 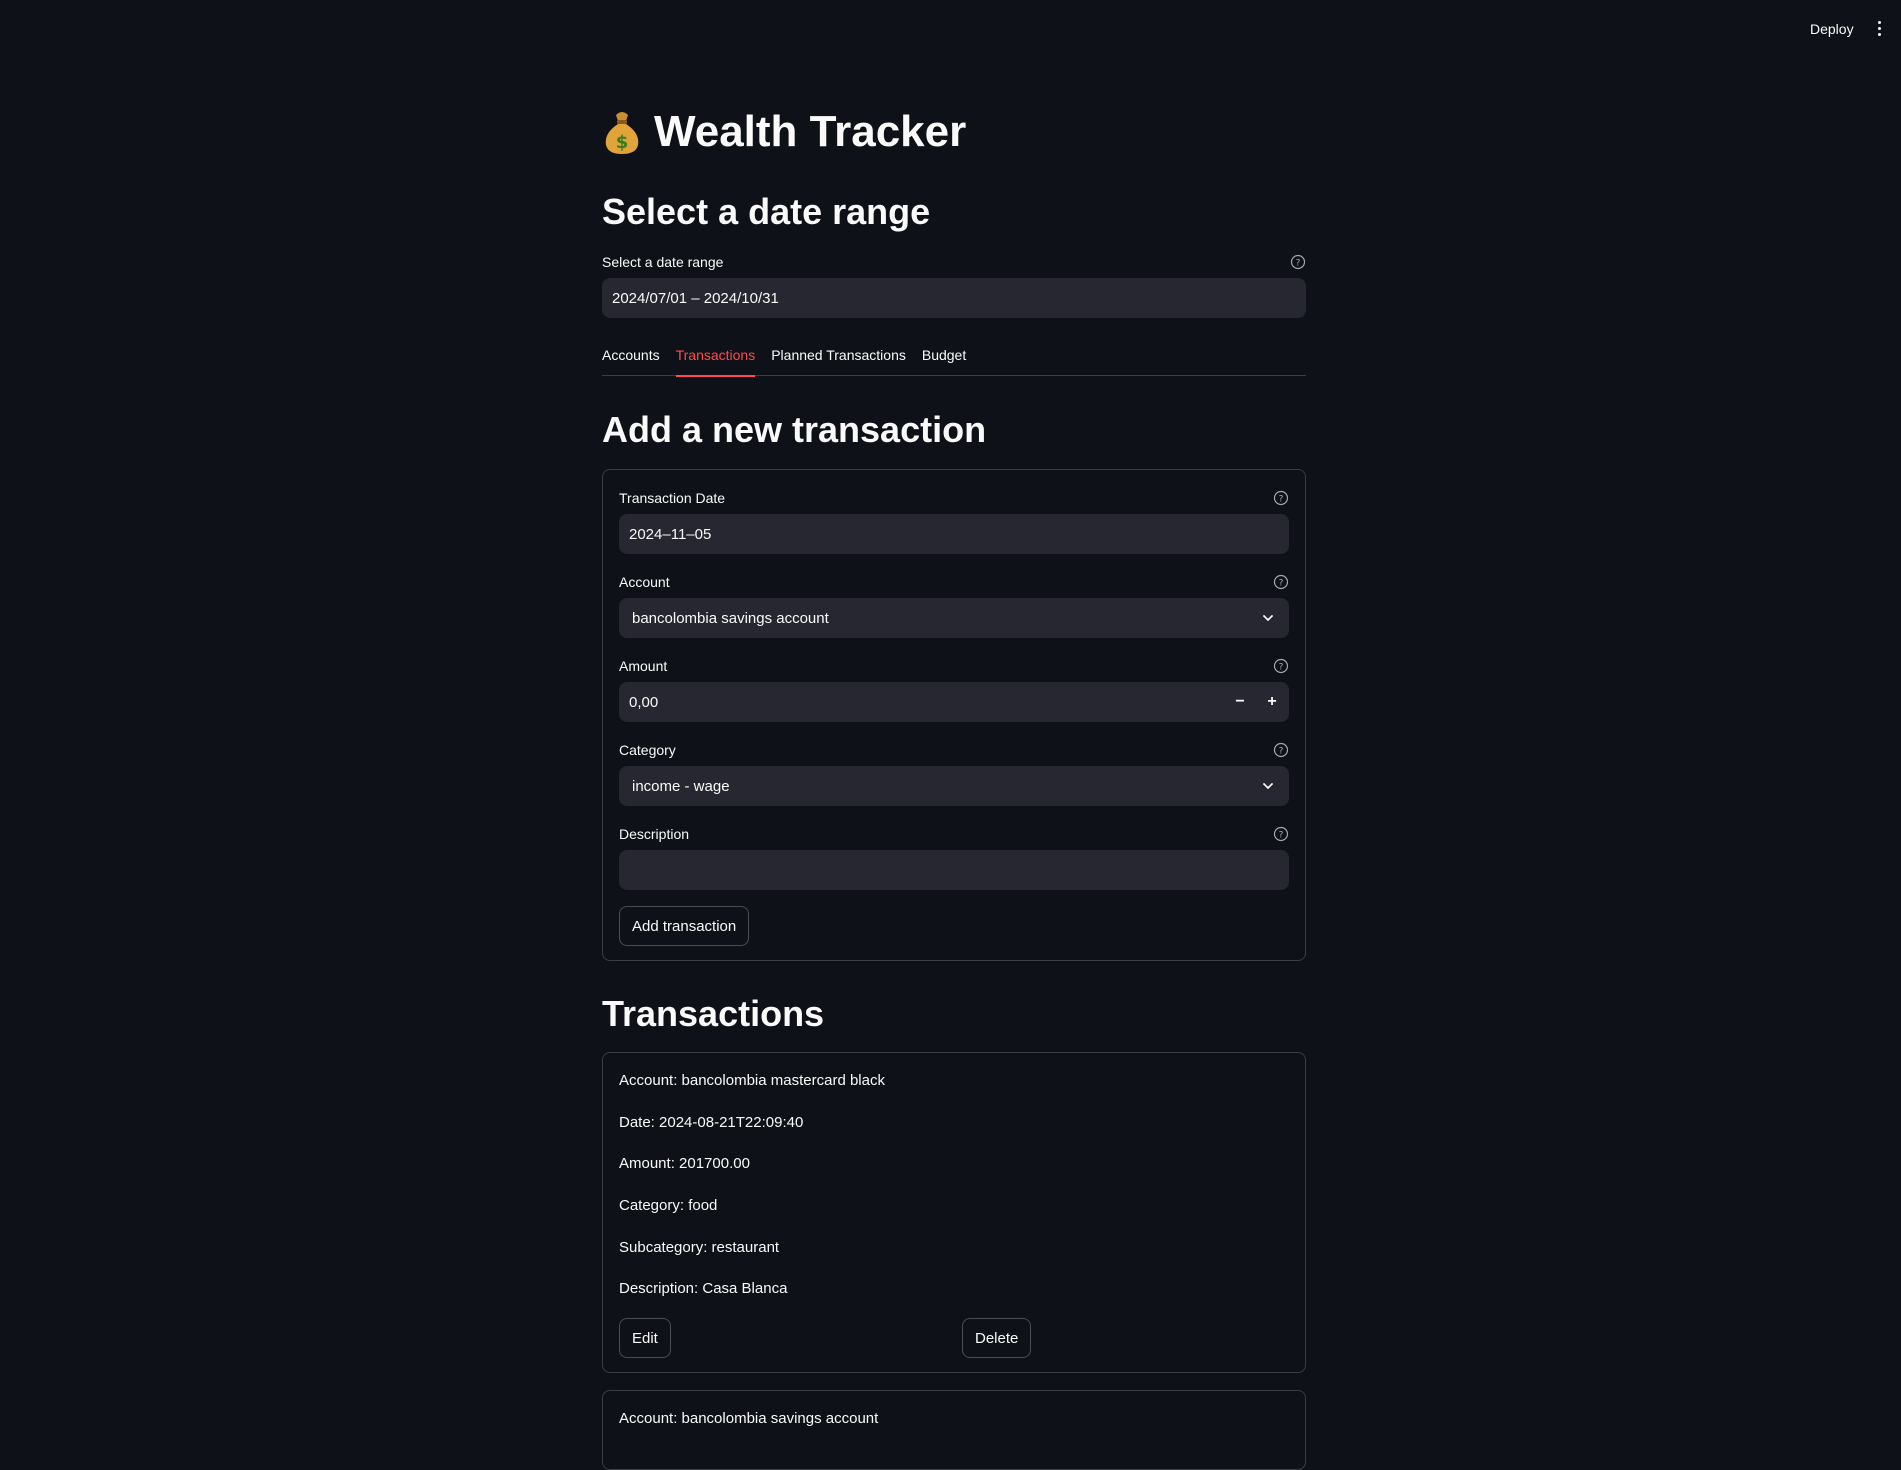 What do you see at coordinates (668, 1205) in the screenshot?
I see `transaction-category: Category: food` at bounding box center [668, 1205].